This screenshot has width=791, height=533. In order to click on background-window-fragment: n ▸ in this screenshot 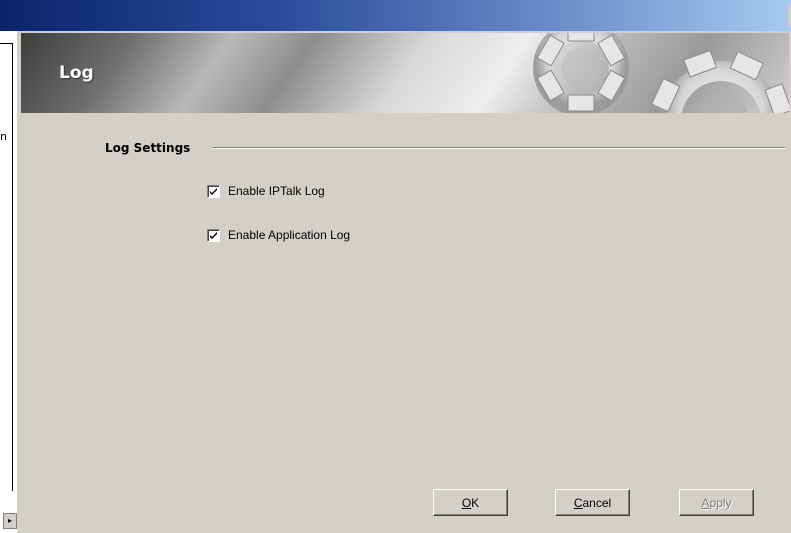, I will do `click(8, 282)`.